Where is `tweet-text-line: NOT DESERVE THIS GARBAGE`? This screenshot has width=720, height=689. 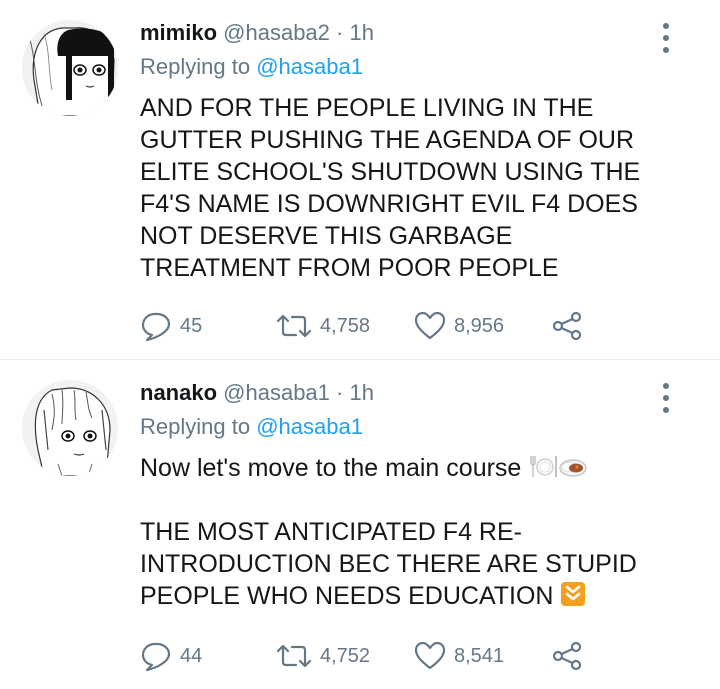
tweet-text-line: NOT DESERVE THIS GARBAGE is located at coordinates (326, 236).